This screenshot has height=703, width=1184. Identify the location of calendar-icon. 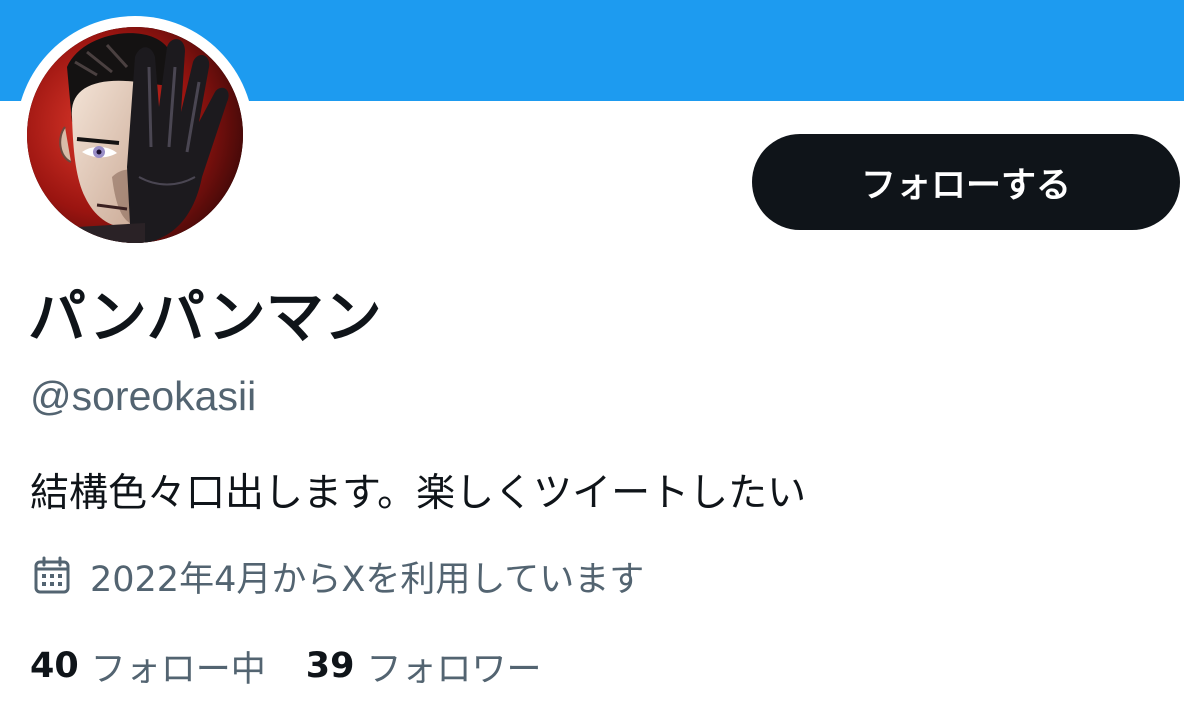
(52, 576).